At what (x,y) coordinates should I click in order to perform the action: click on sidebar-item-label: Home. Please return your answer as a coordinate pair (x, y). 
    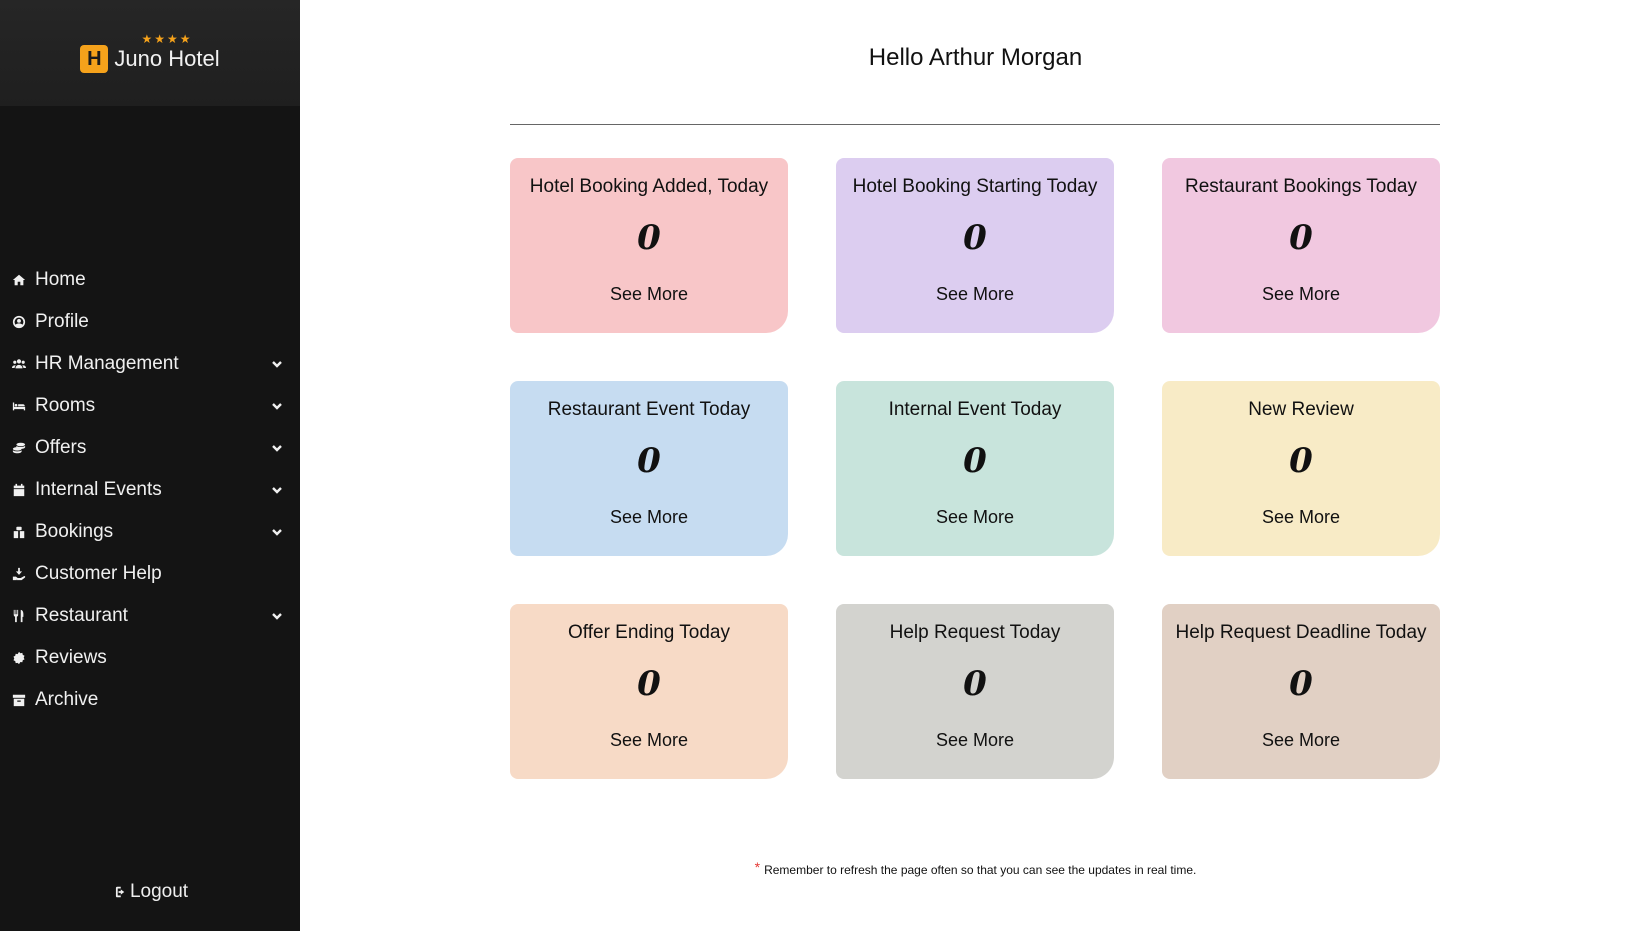
    Looking at the image, I should click on (60, 279).